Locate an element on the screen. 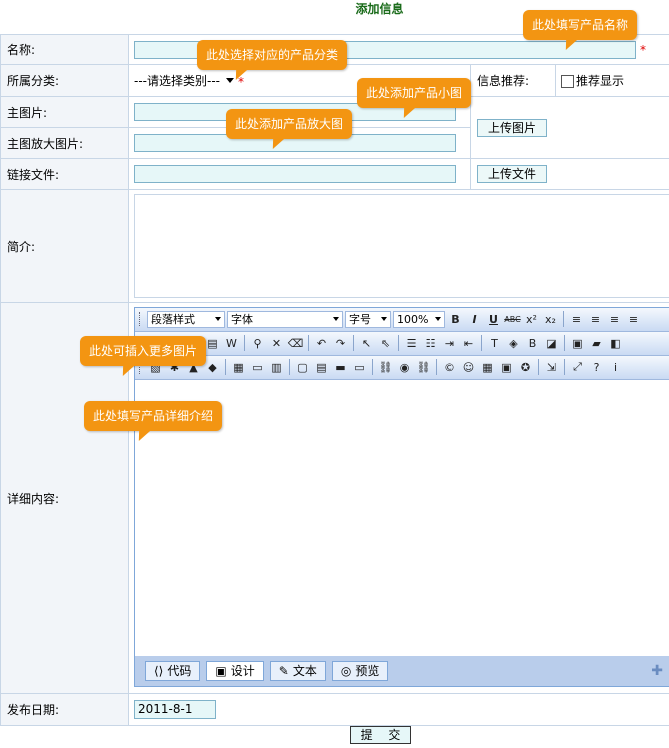  emoticon-icon: ☺ is located at coordinates (468, 367).